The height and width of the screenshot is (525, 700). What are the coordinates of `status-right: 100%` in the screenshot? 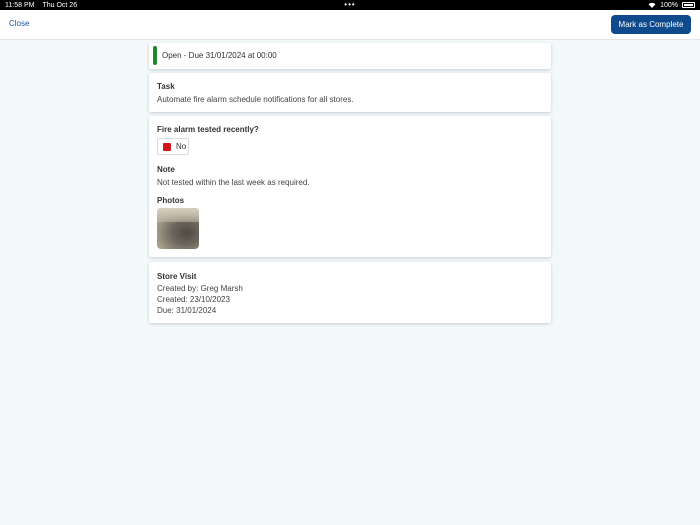 It's located at (671, 5).